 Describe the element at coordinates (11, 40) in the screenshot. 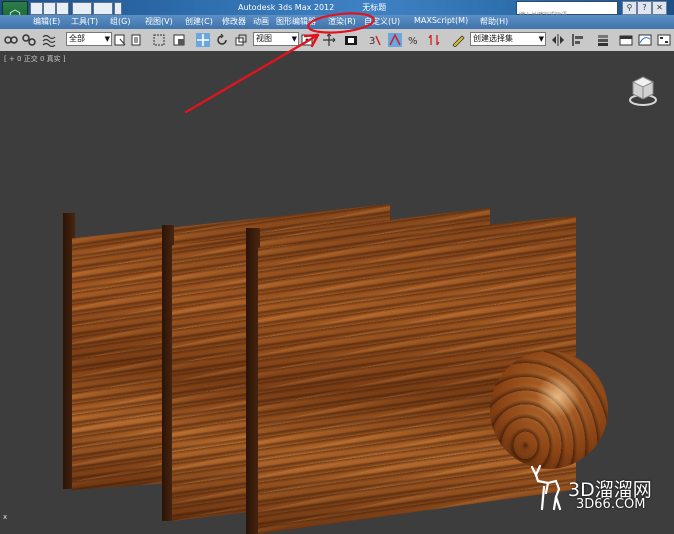

I see `link-icon` at that location.